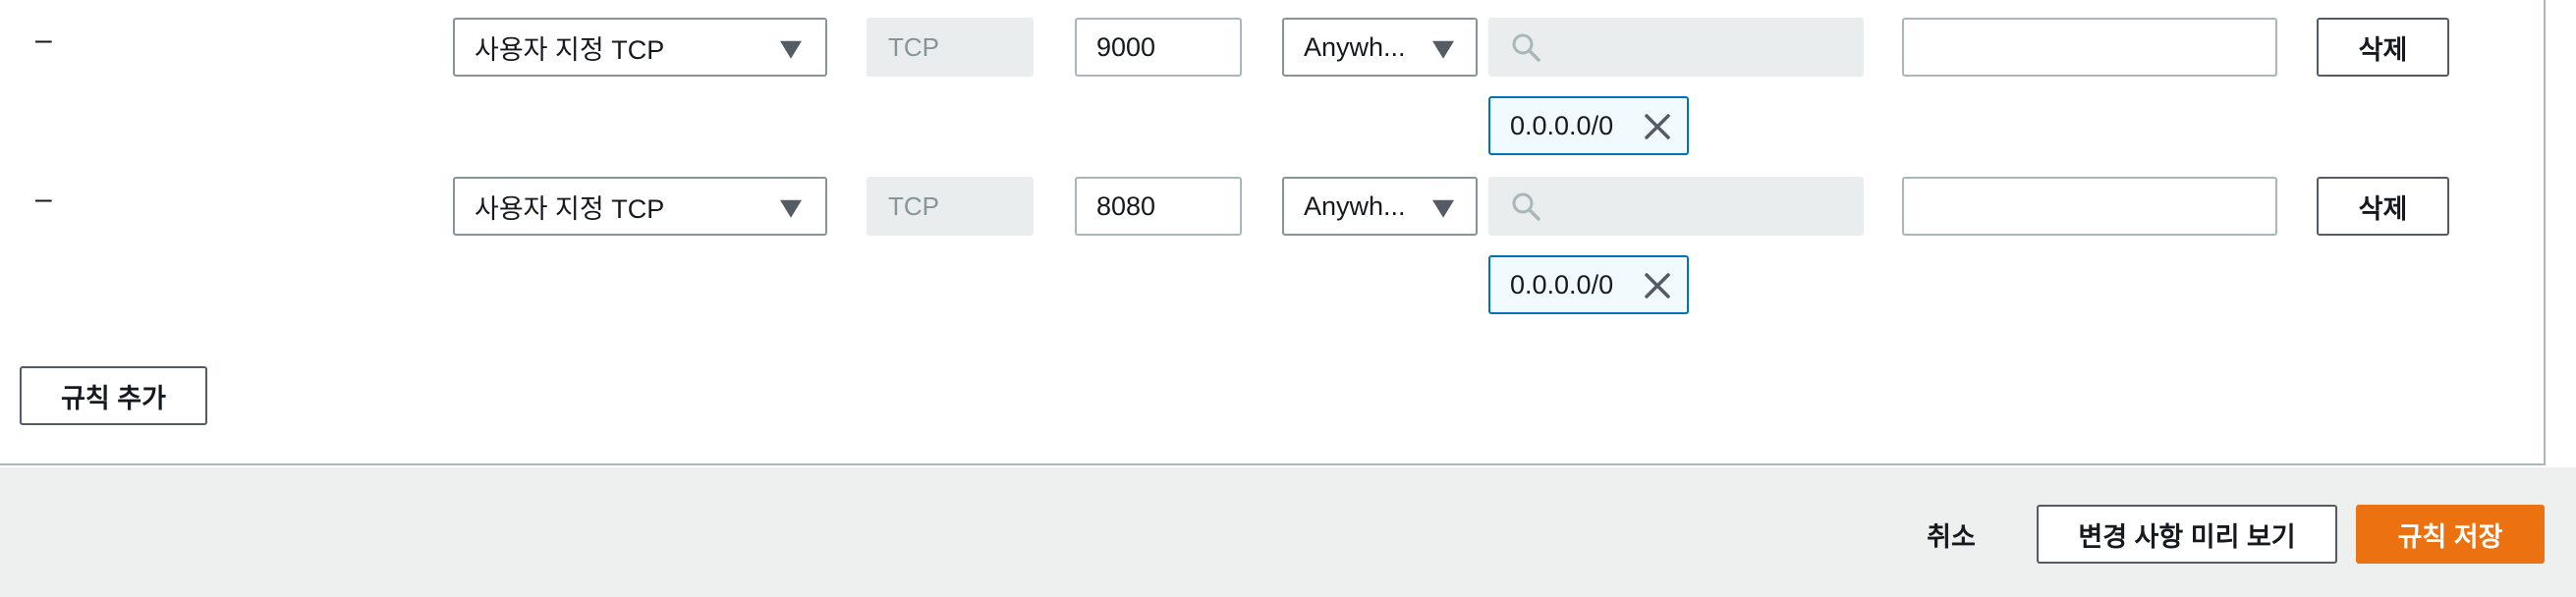 The width and height of the screenshot is (2576, 597). Describe the element at coordinates (1951, 534) in the screenshot. I see `cancel-button: 취소` at that location.